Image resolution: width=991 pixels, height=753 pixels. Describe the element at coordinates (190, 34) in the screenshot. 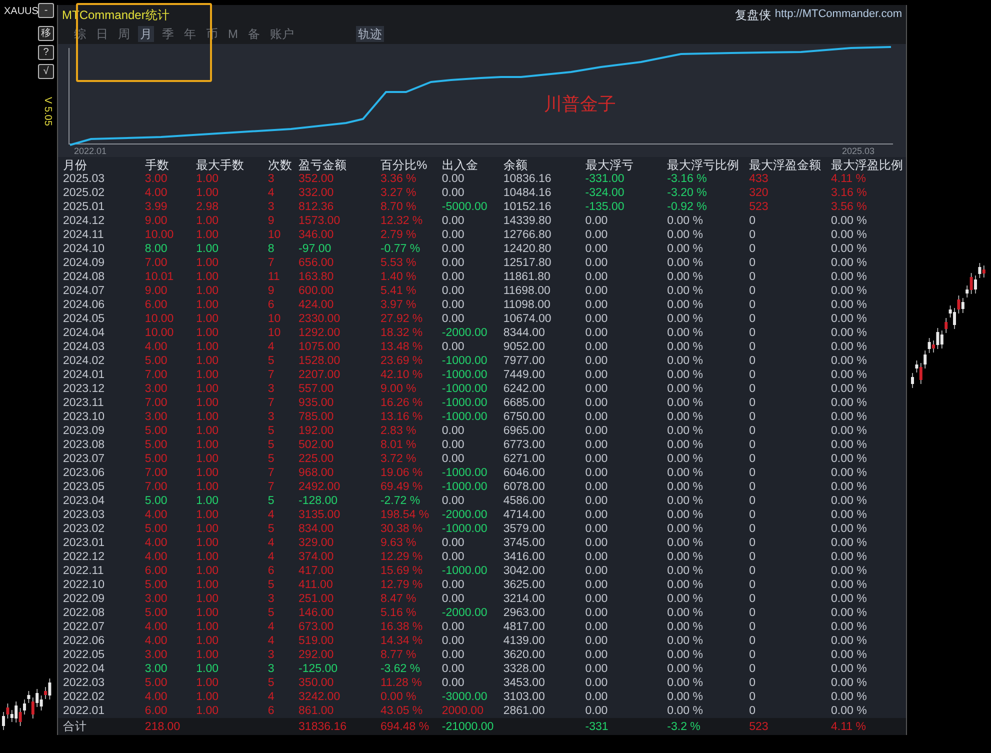

I see `period-tab: 年` at that location.